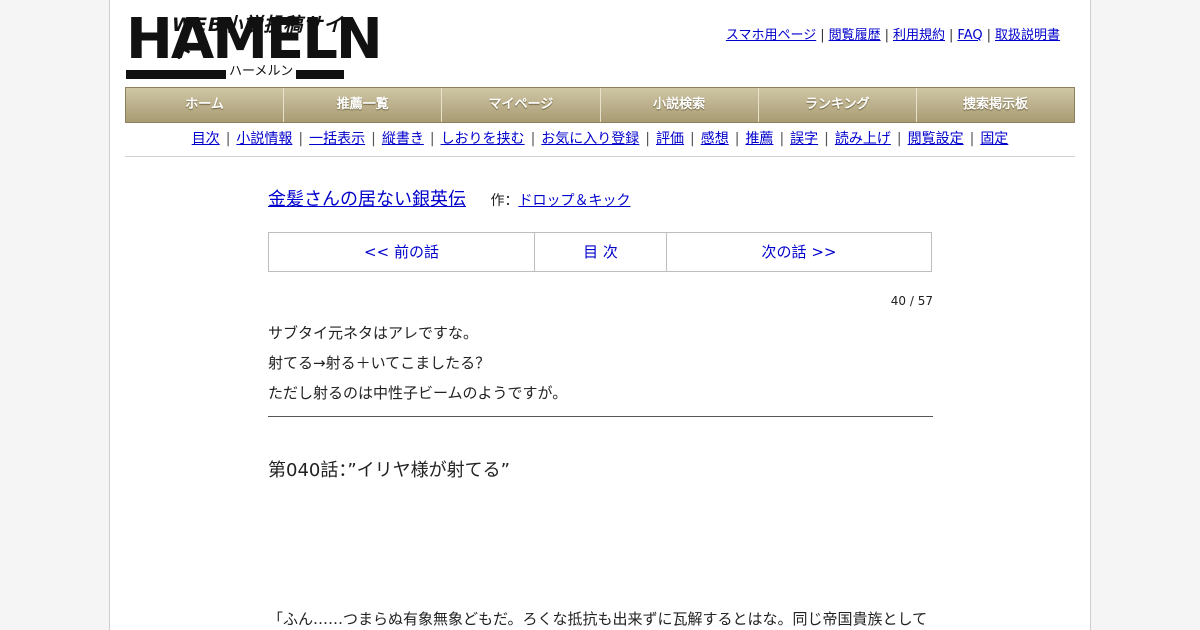 Image resolution: width=1200 pixels, height=630 pixels. What do you see at coordinates (389, 470) in the screenshot?
I see `chapter-title: 第040話：”イリヤ様が射てる”` at bounding box center [389, 470].